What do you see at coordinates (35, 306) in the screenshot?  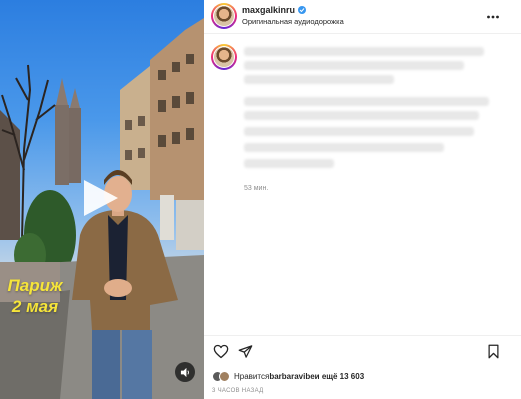 I see `caption-line-2: 2 мая` at bounding box center [35, 306].